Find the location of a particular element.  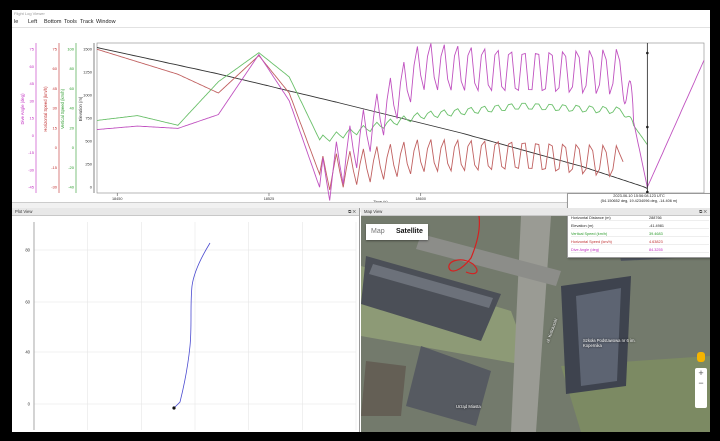

y-tick-label: -20 is located at coordinates (71, 167).